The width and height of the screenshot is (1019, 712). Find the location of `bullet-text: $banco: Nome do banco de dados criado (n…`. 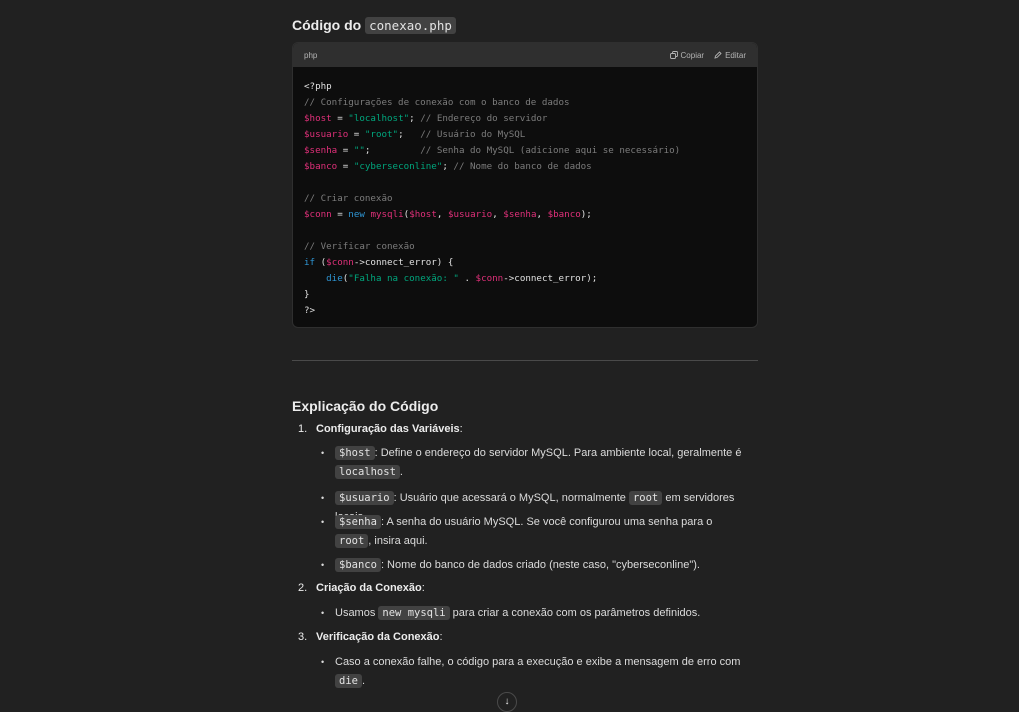

bullet-text: $banco: Nome do banco de dados criado (n… is located at coordinates (517, 565).